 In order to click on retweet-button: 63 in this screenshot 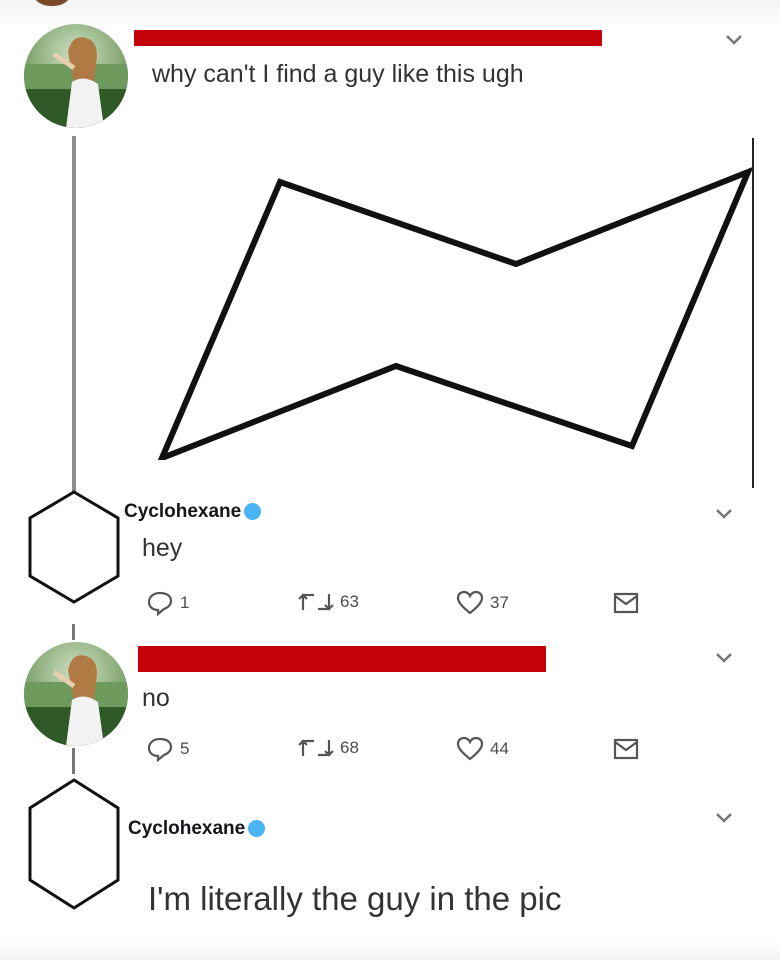, I will do `click(328, 602)`.